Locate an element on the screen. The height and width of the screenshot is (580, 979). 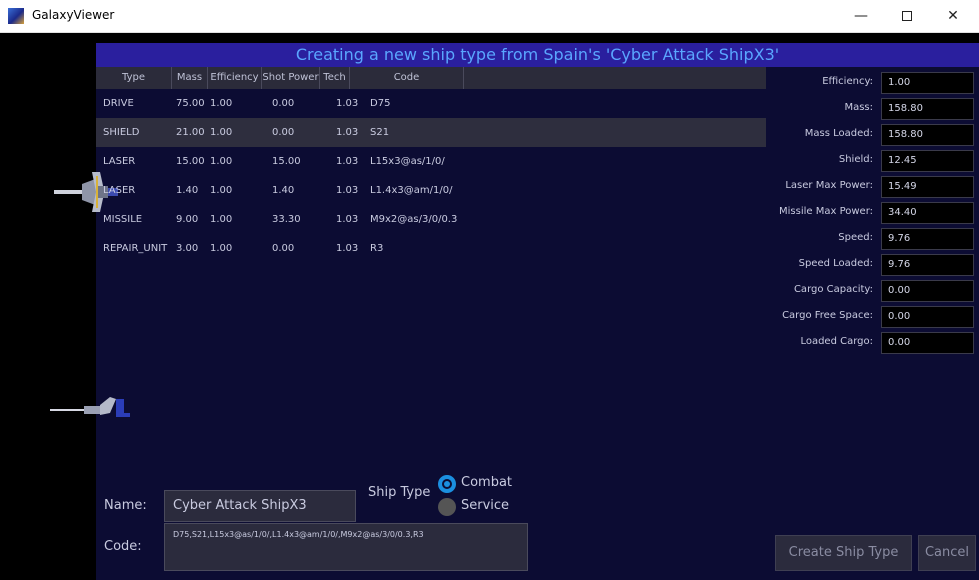
cell-mass: 1.40 is located at coordinates (187, 190).